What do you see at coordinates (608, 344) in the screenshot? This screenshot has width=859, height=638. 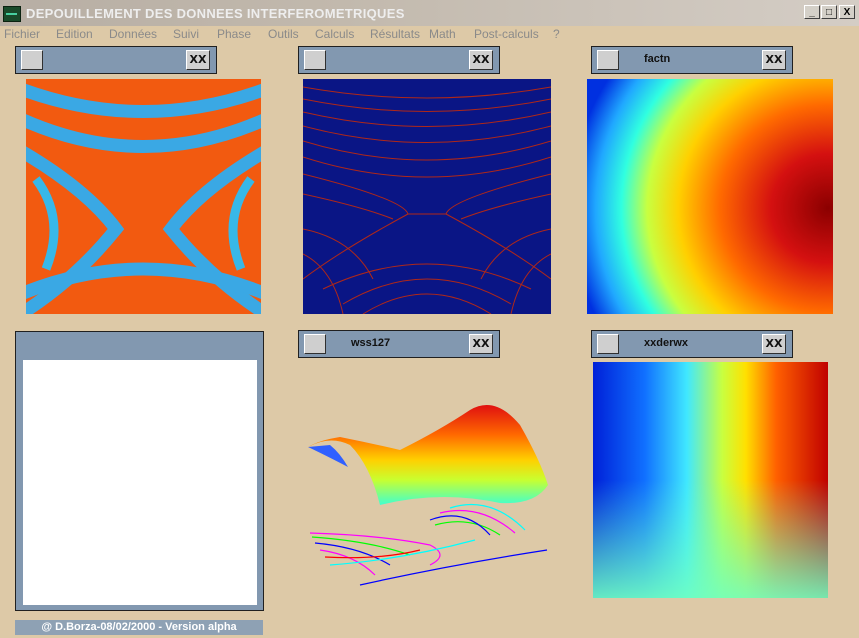 I see `panel-6-menu-button` at bounding box center [608, 344].